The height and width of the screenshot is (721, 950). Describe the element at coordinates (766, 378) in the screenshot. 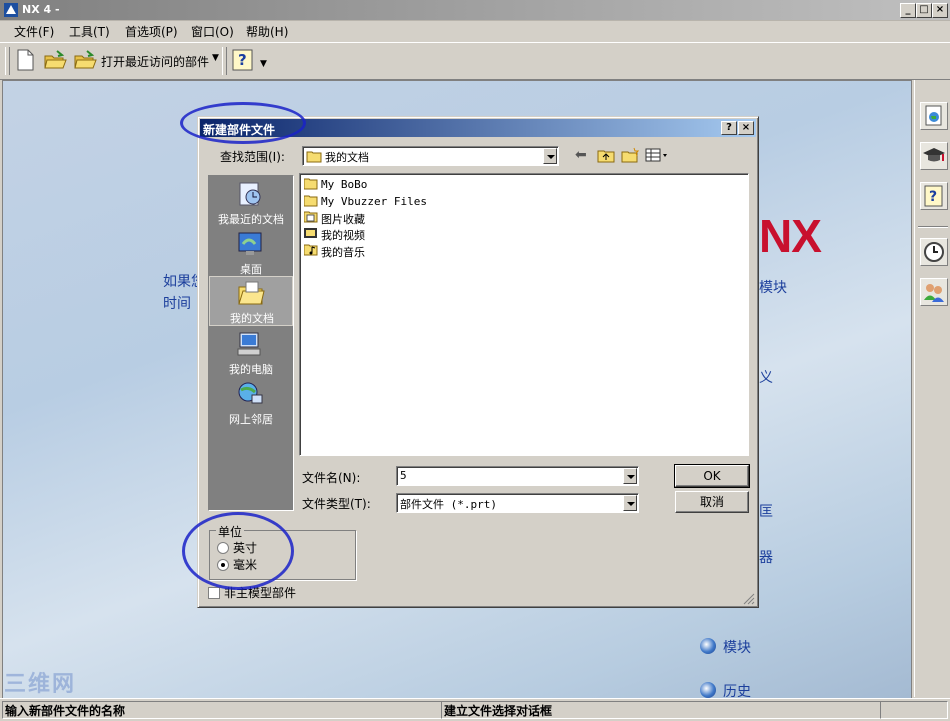

I see `right-text-2: 义` at that location.